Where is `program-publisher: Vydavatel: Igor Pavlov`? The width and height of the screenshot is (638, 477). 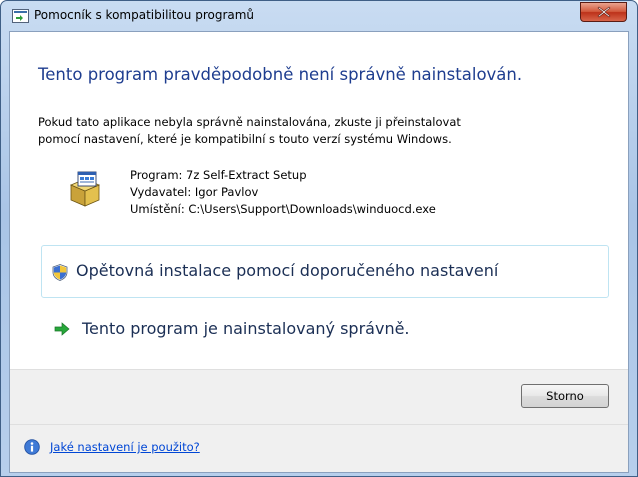 program-publisher: Vydavatel: Igor Pavlov is located at coordinates (194, 192).